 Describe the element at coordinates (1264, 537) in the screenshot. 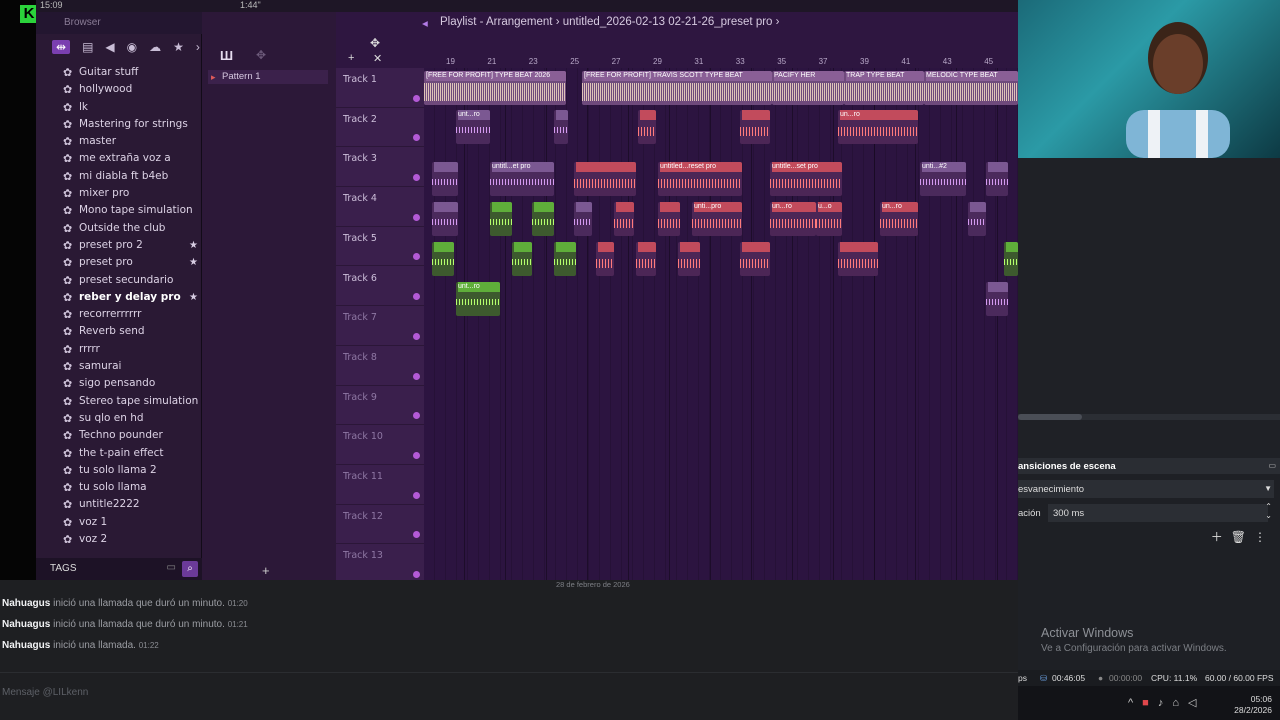

I see `more-icon: ⋮` at that location.